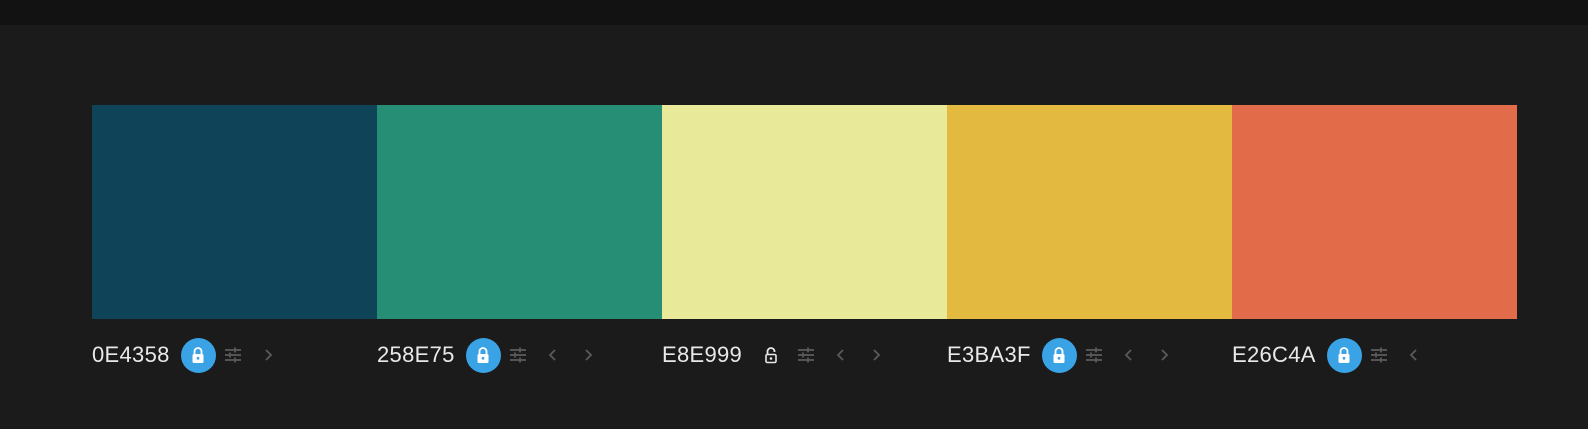 Image resolution: width=1588 pixels, height=429 pixels. What do you see at coordinates (702, 355) in the screenshot?
I see `hex-code: E8E999` at bounding box center [702, 355].